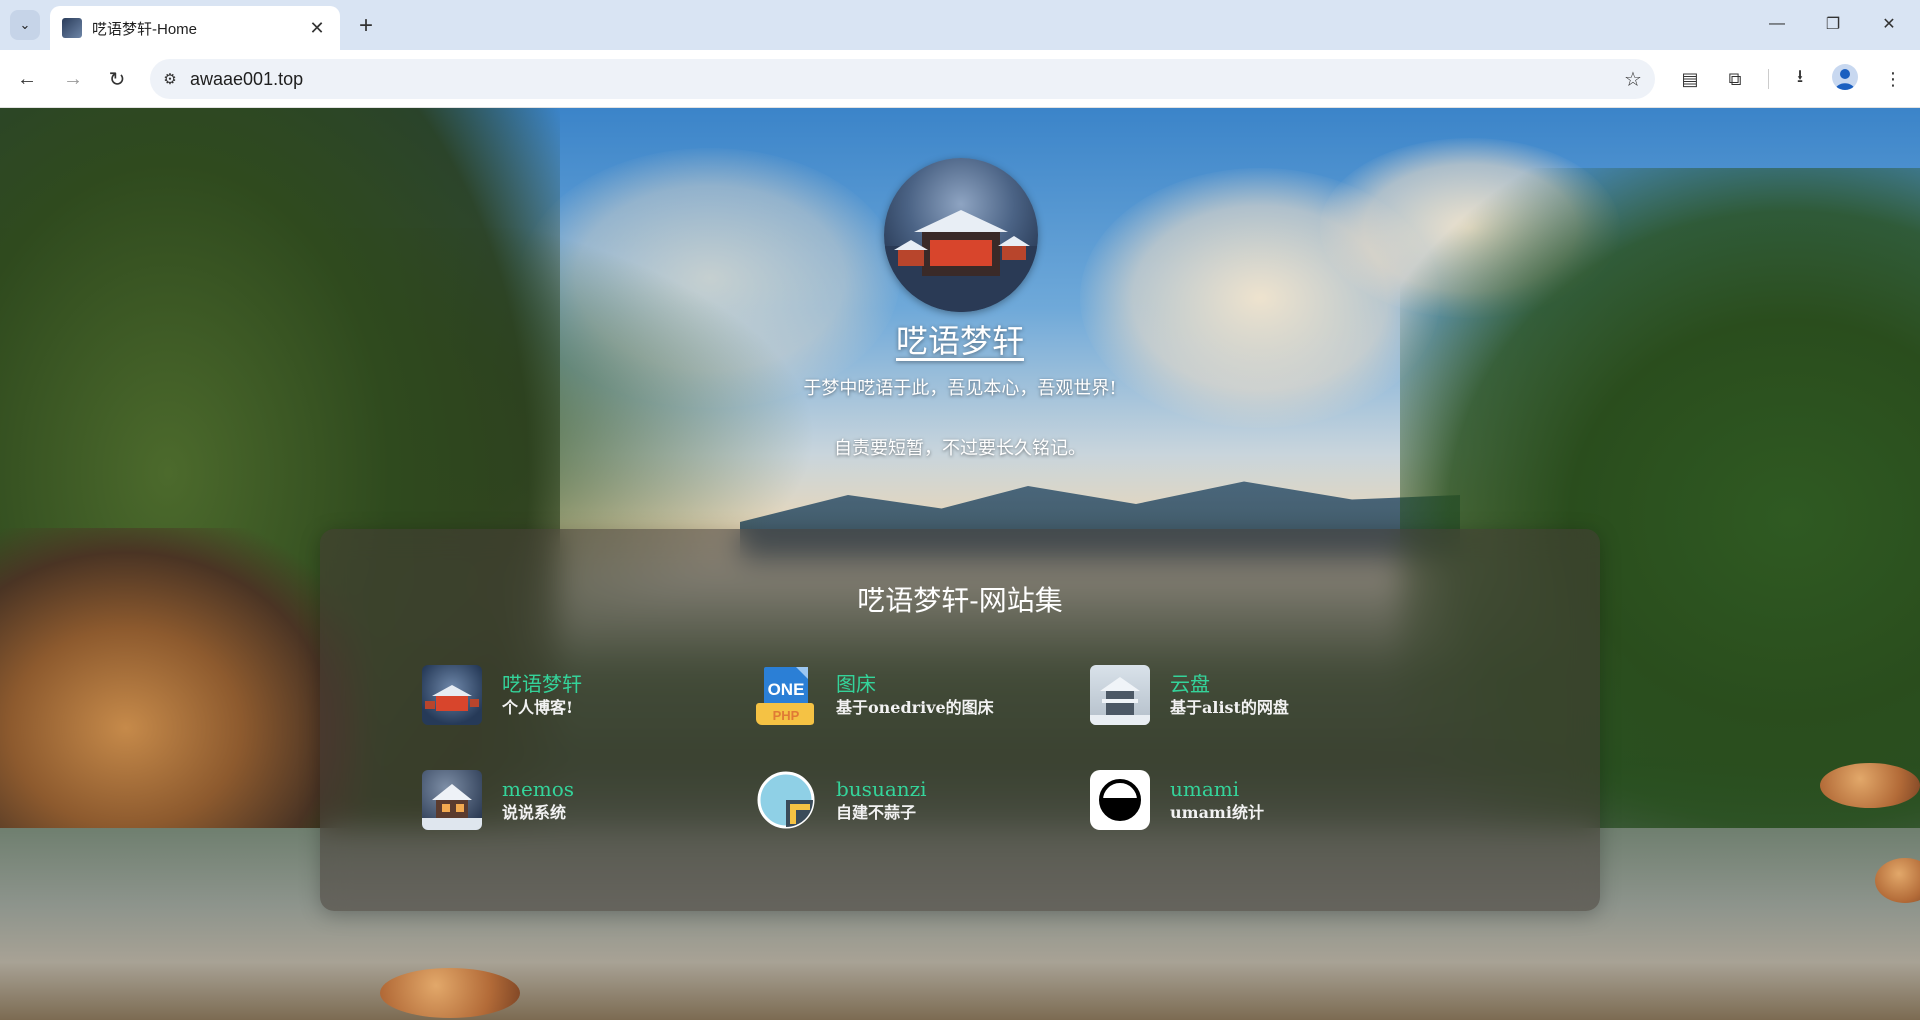 The image size is (1920, 1020). What do you see at coordinates (960, 388) in the screenshot?
I see `site-subtitle: 于梦中呓语于此，吾见本心，吾观世界!` at bounding box center [960, 388].